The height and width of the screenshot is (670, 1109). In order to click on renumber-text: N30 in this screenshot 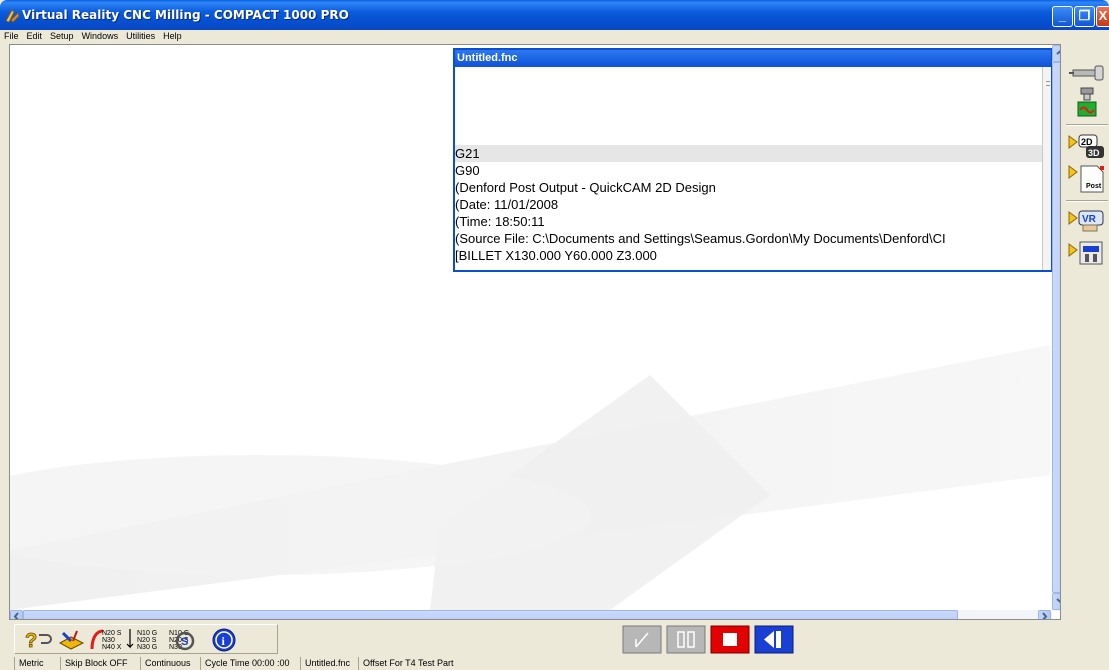, I will do `click(108, 640)`.